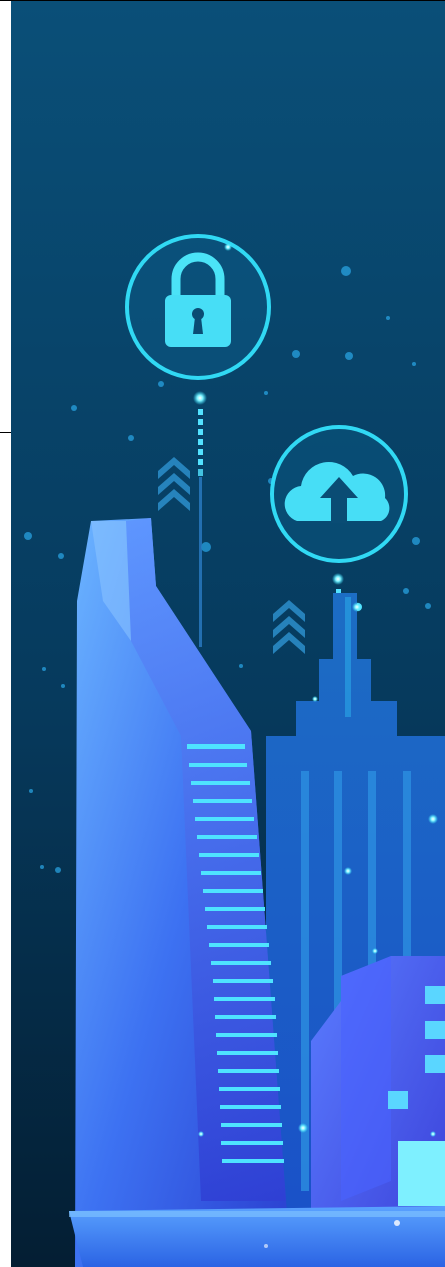 The height and width of the screenshot is (1267, 445). Describe the element at coordinates (198, 307) in the screenshot. I see `lock-badge` at that location.